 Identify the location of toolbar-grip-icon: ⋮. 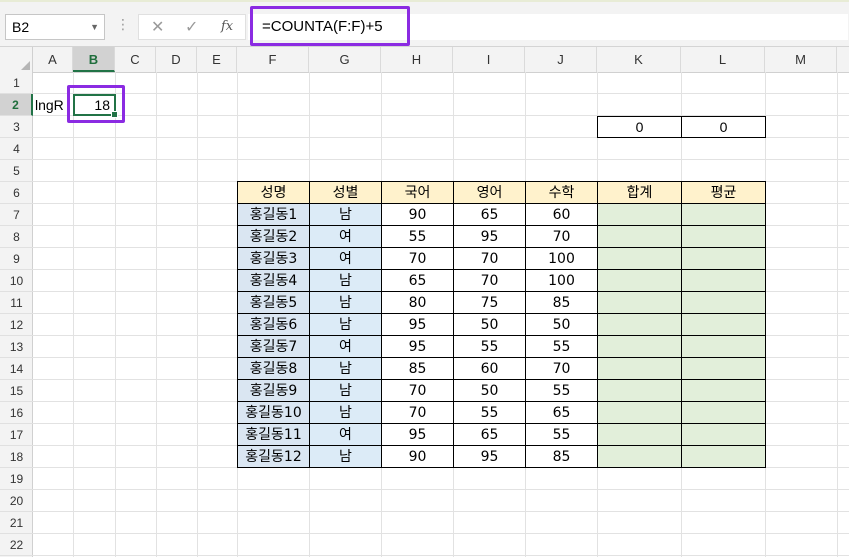
(123, 24).